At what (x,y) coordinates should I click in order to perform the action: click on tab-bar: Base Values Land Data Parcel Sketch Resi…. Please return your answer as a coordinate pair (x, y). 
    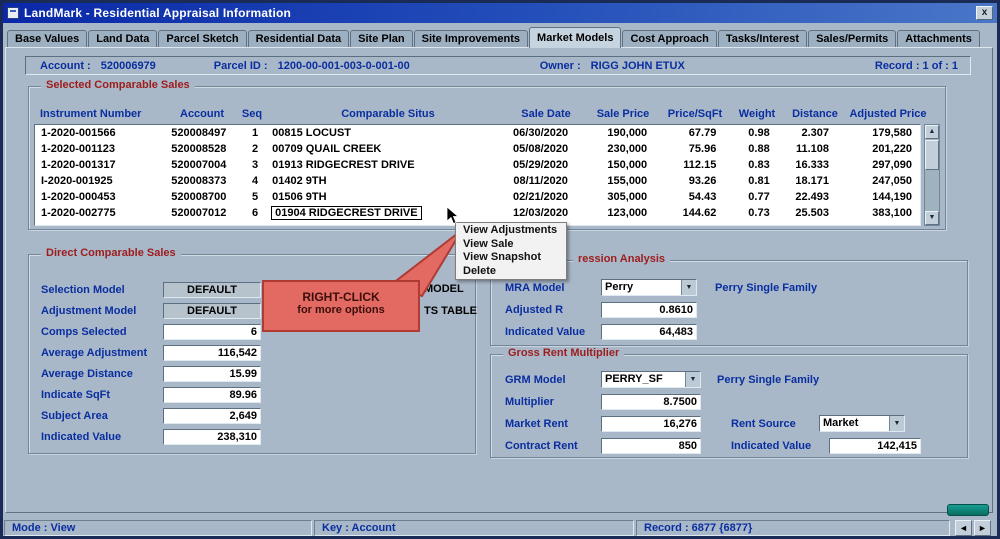
    Looking at the image, I should click on (494, 37).